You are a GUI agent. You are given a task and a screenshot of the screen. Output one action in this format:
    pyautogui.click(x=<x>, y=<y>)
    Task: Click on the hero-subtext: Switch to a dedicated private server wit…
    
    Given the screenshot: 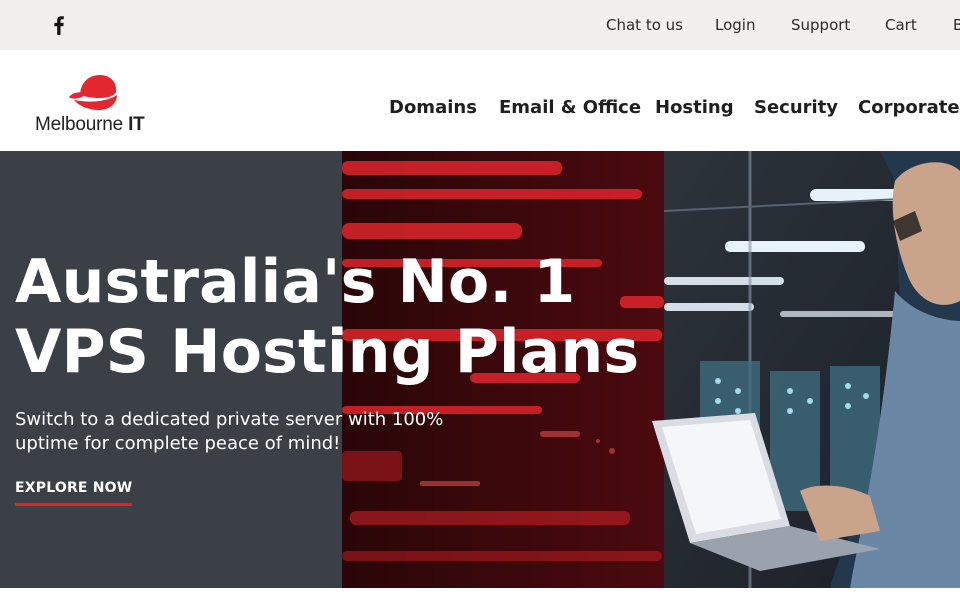 What is the action you would take?
    pyautogui.click(x=229, y=431)
    